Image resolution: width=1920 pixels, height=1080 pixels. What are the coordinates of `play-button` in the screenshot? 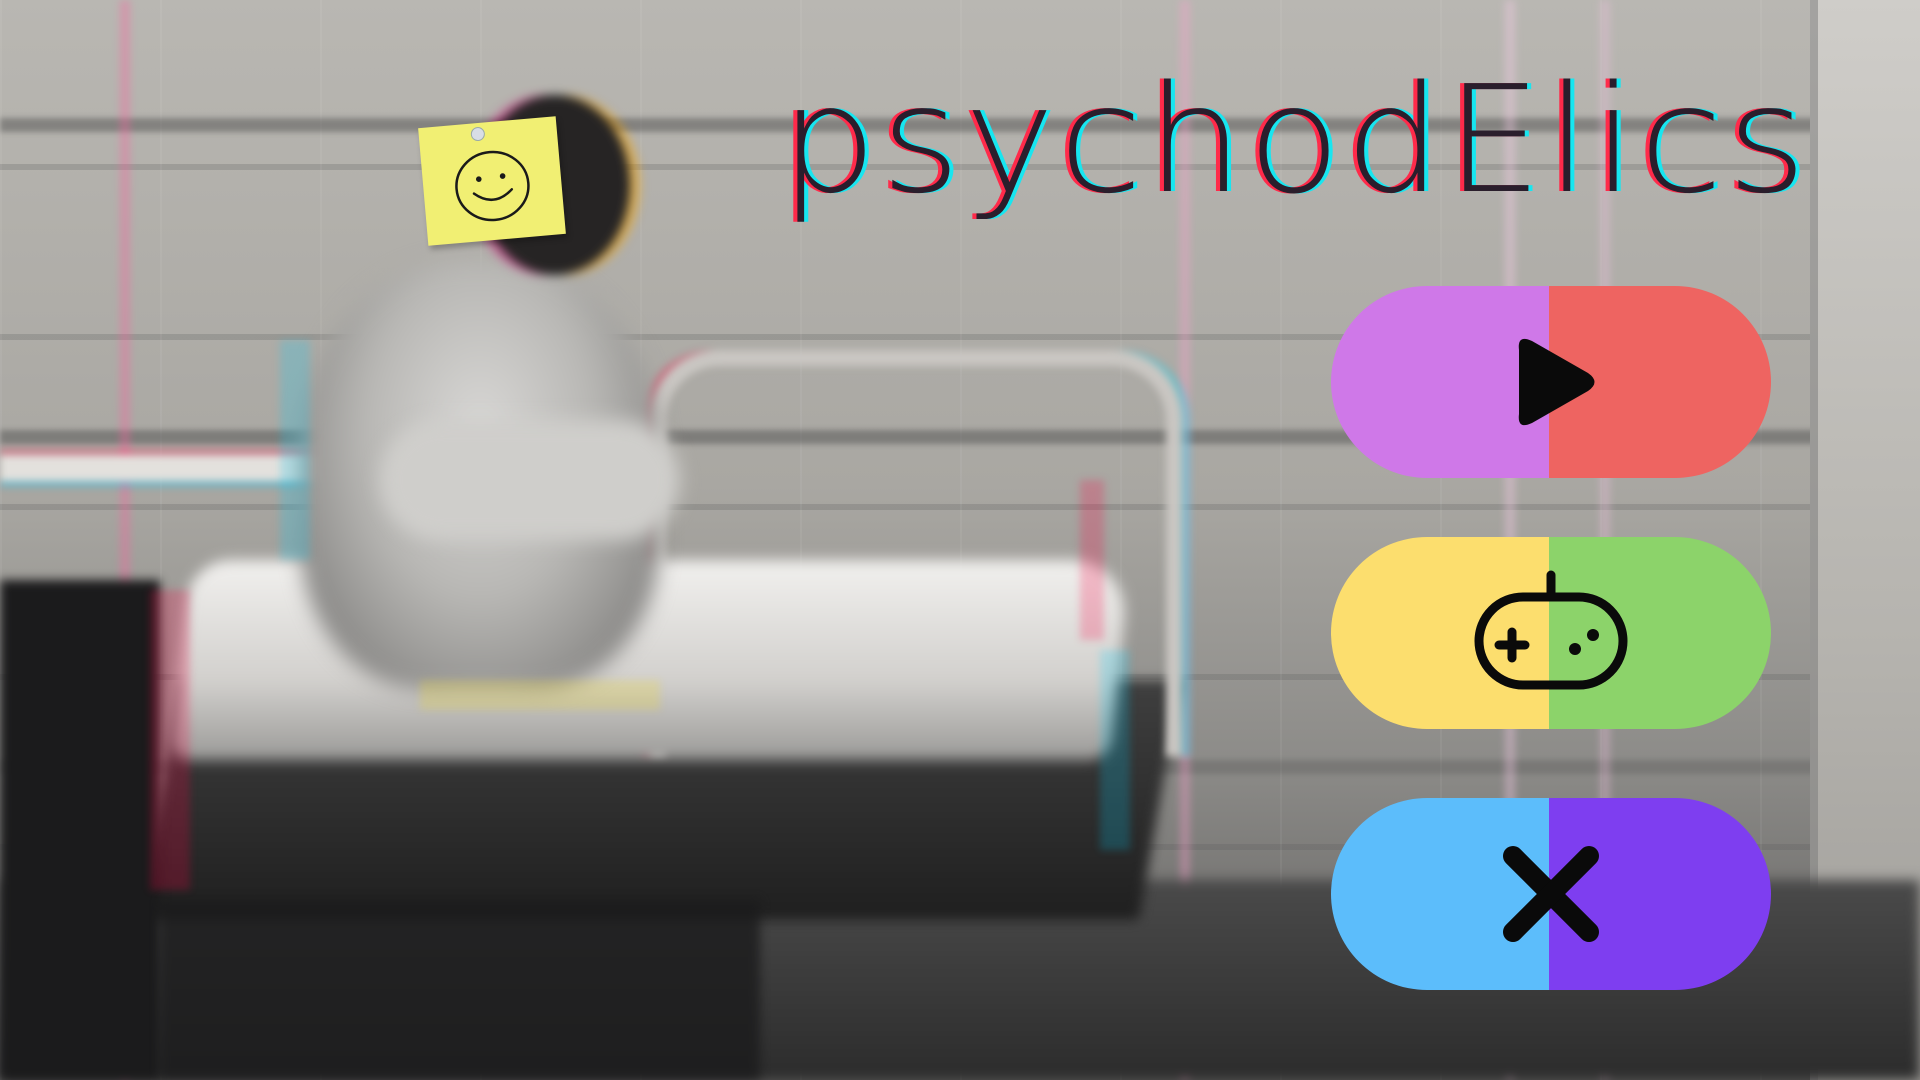 It's located at (1551, 382).